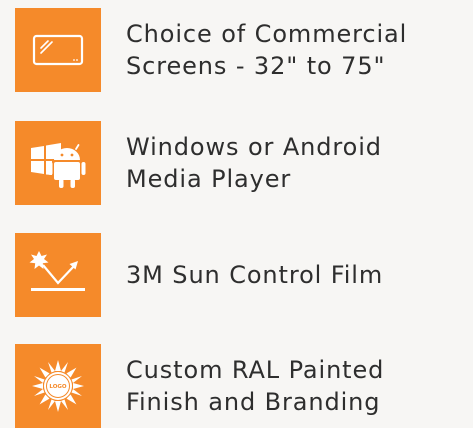 The height and width of the screenshot is (428, 473). I want to click on windows-android-icon, so click(58, 165).